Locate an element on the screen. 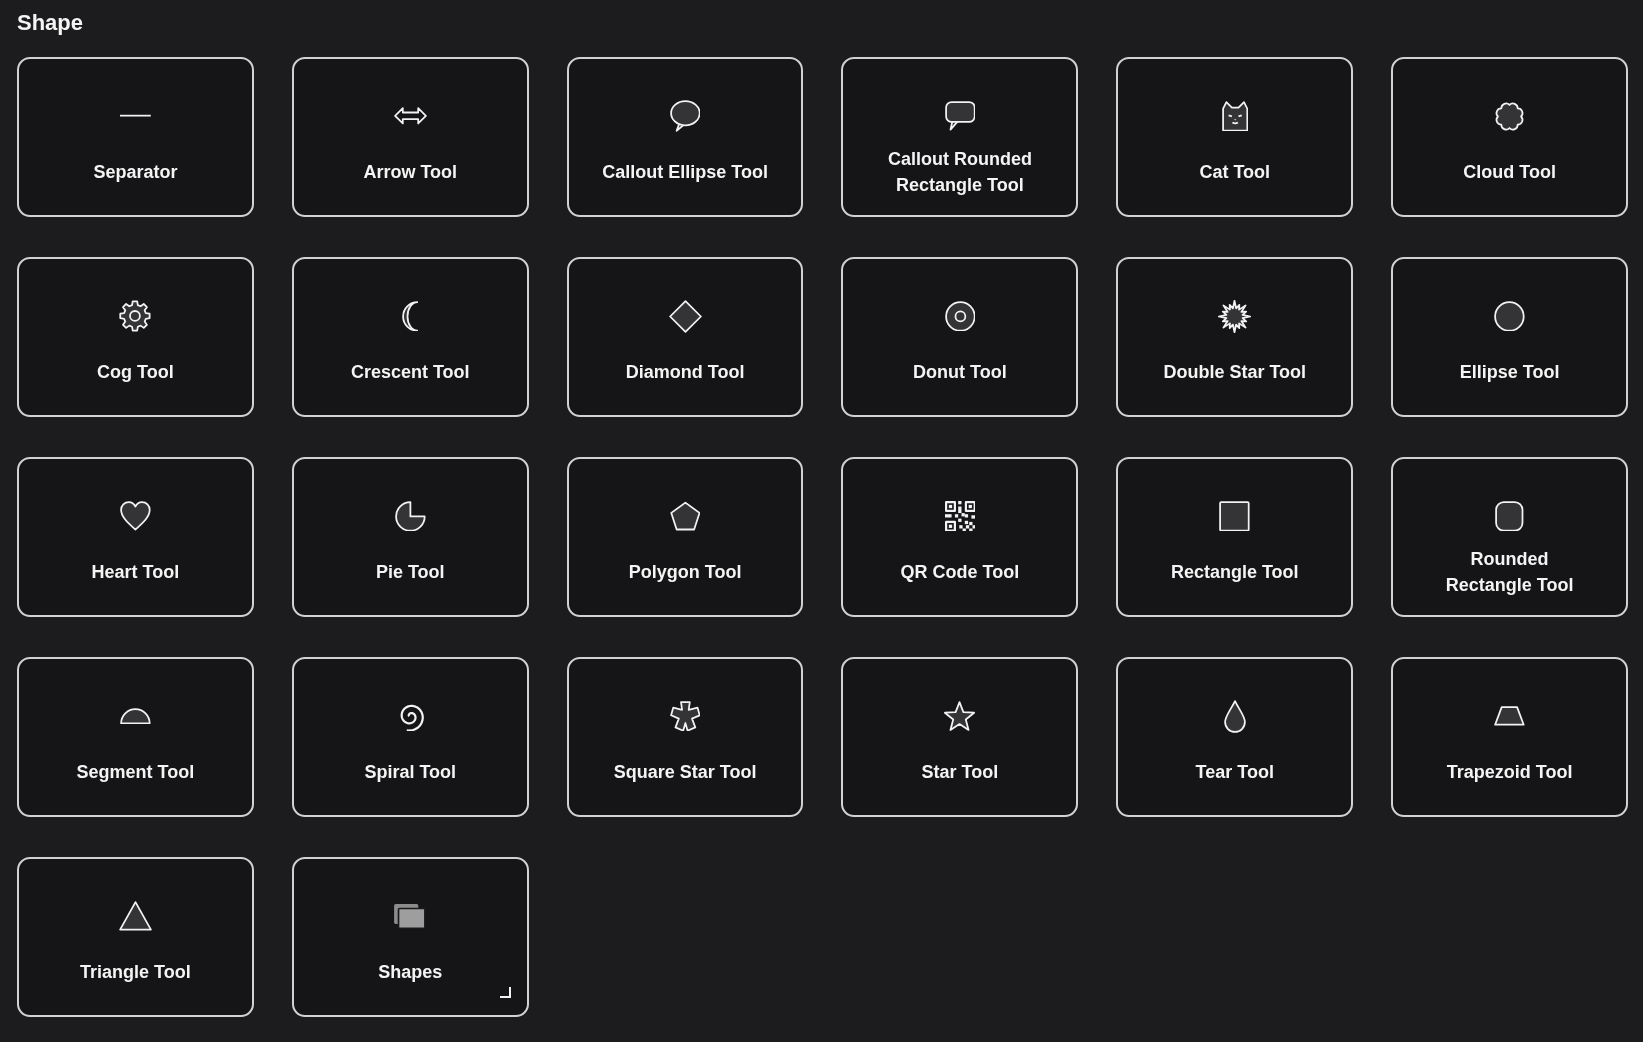 The height and width of the screenshot is (1042, 1643). speech-bubble-icon is located at coordinates (685, 116).